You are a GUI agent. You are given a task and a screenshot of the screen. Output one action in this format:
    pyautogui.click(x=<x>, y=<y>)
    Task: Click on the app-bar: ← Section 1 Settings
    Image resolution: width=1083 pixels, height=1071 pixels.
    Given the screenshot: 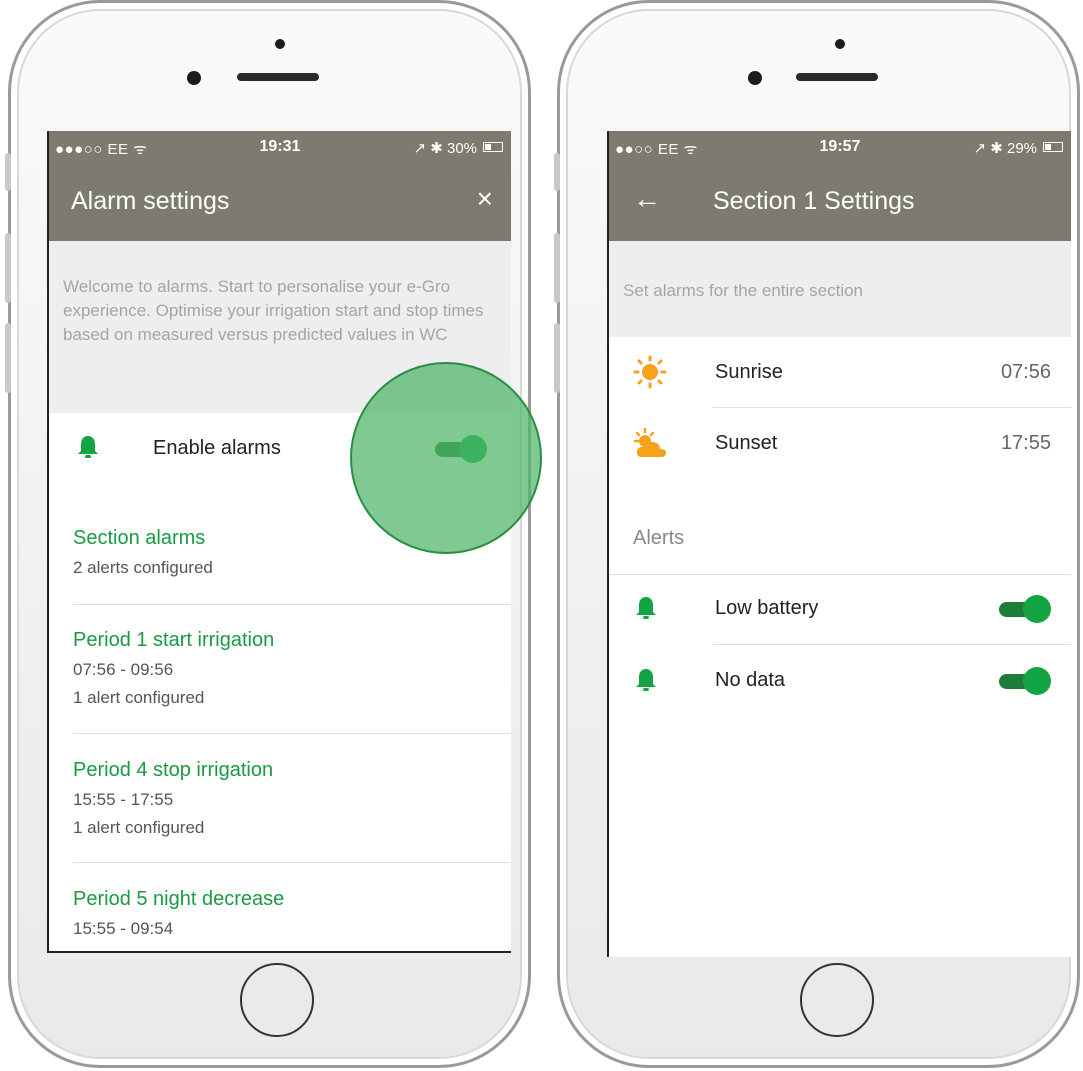 What is the action you would take?
    pyautogui.click(x=840, y=203)
    